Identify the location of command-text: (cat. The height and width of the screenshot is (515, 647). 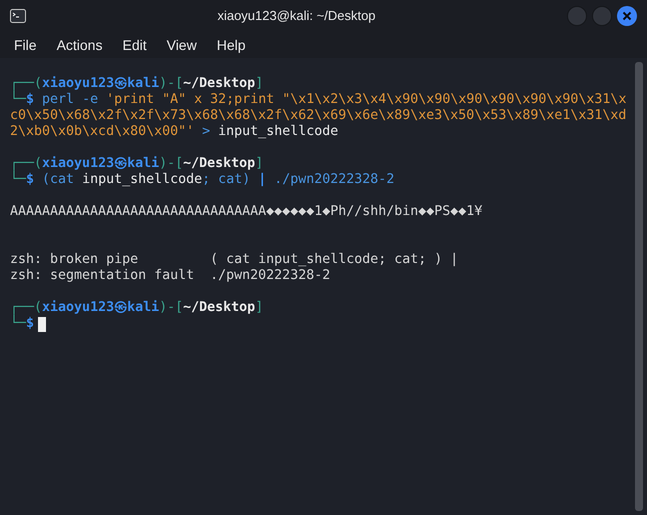
(58, 180).